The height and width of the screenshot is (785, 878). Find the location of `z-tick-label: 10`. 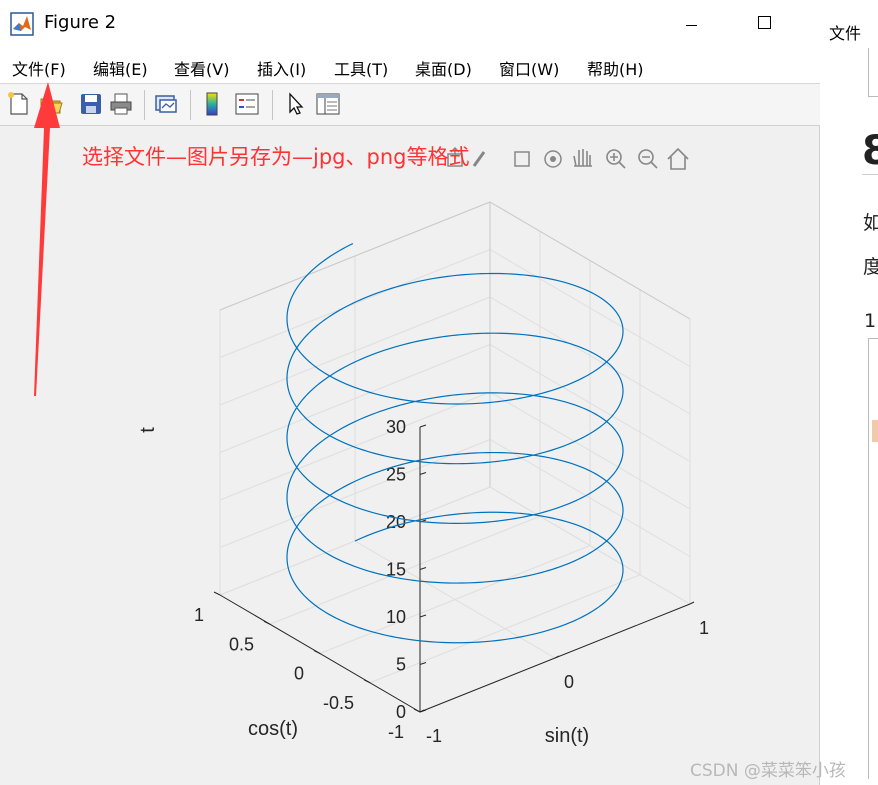

z-tick-label: 10 is located at coordinates (396, 617).